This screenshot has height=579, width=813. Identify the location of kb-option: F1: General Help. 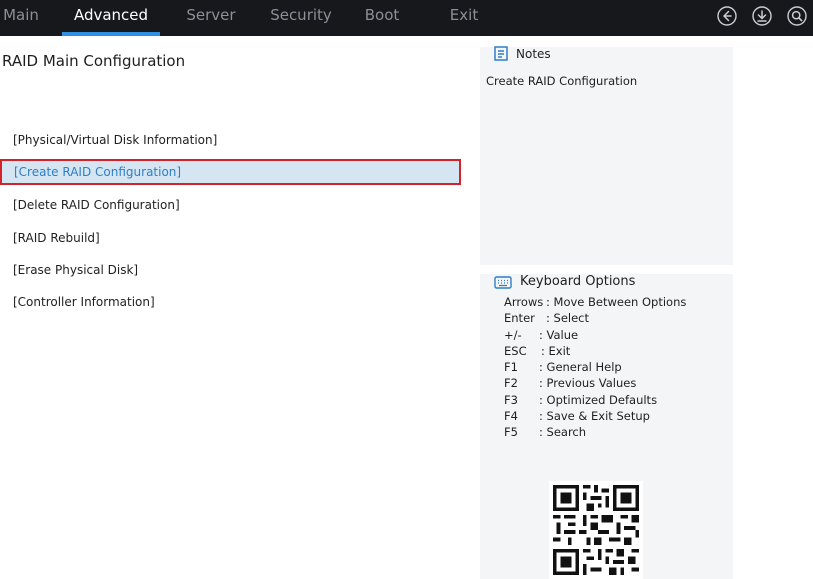
(563, 367).